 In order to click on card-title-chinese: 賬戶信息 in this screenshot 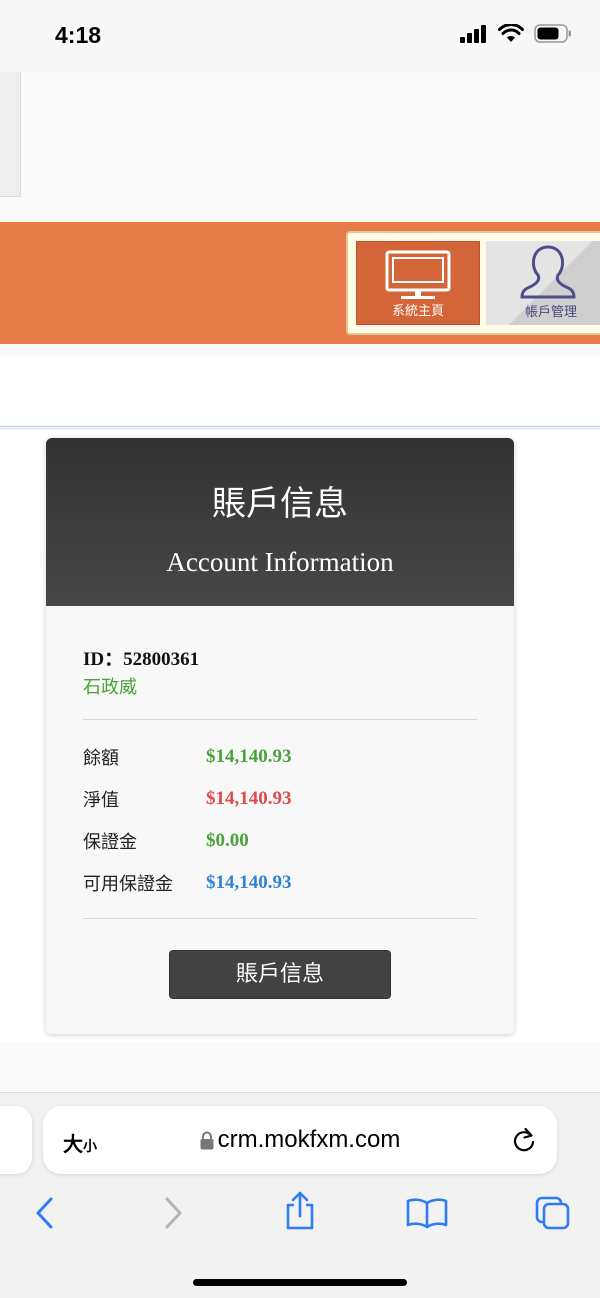, I will do `click(280, 504)`.